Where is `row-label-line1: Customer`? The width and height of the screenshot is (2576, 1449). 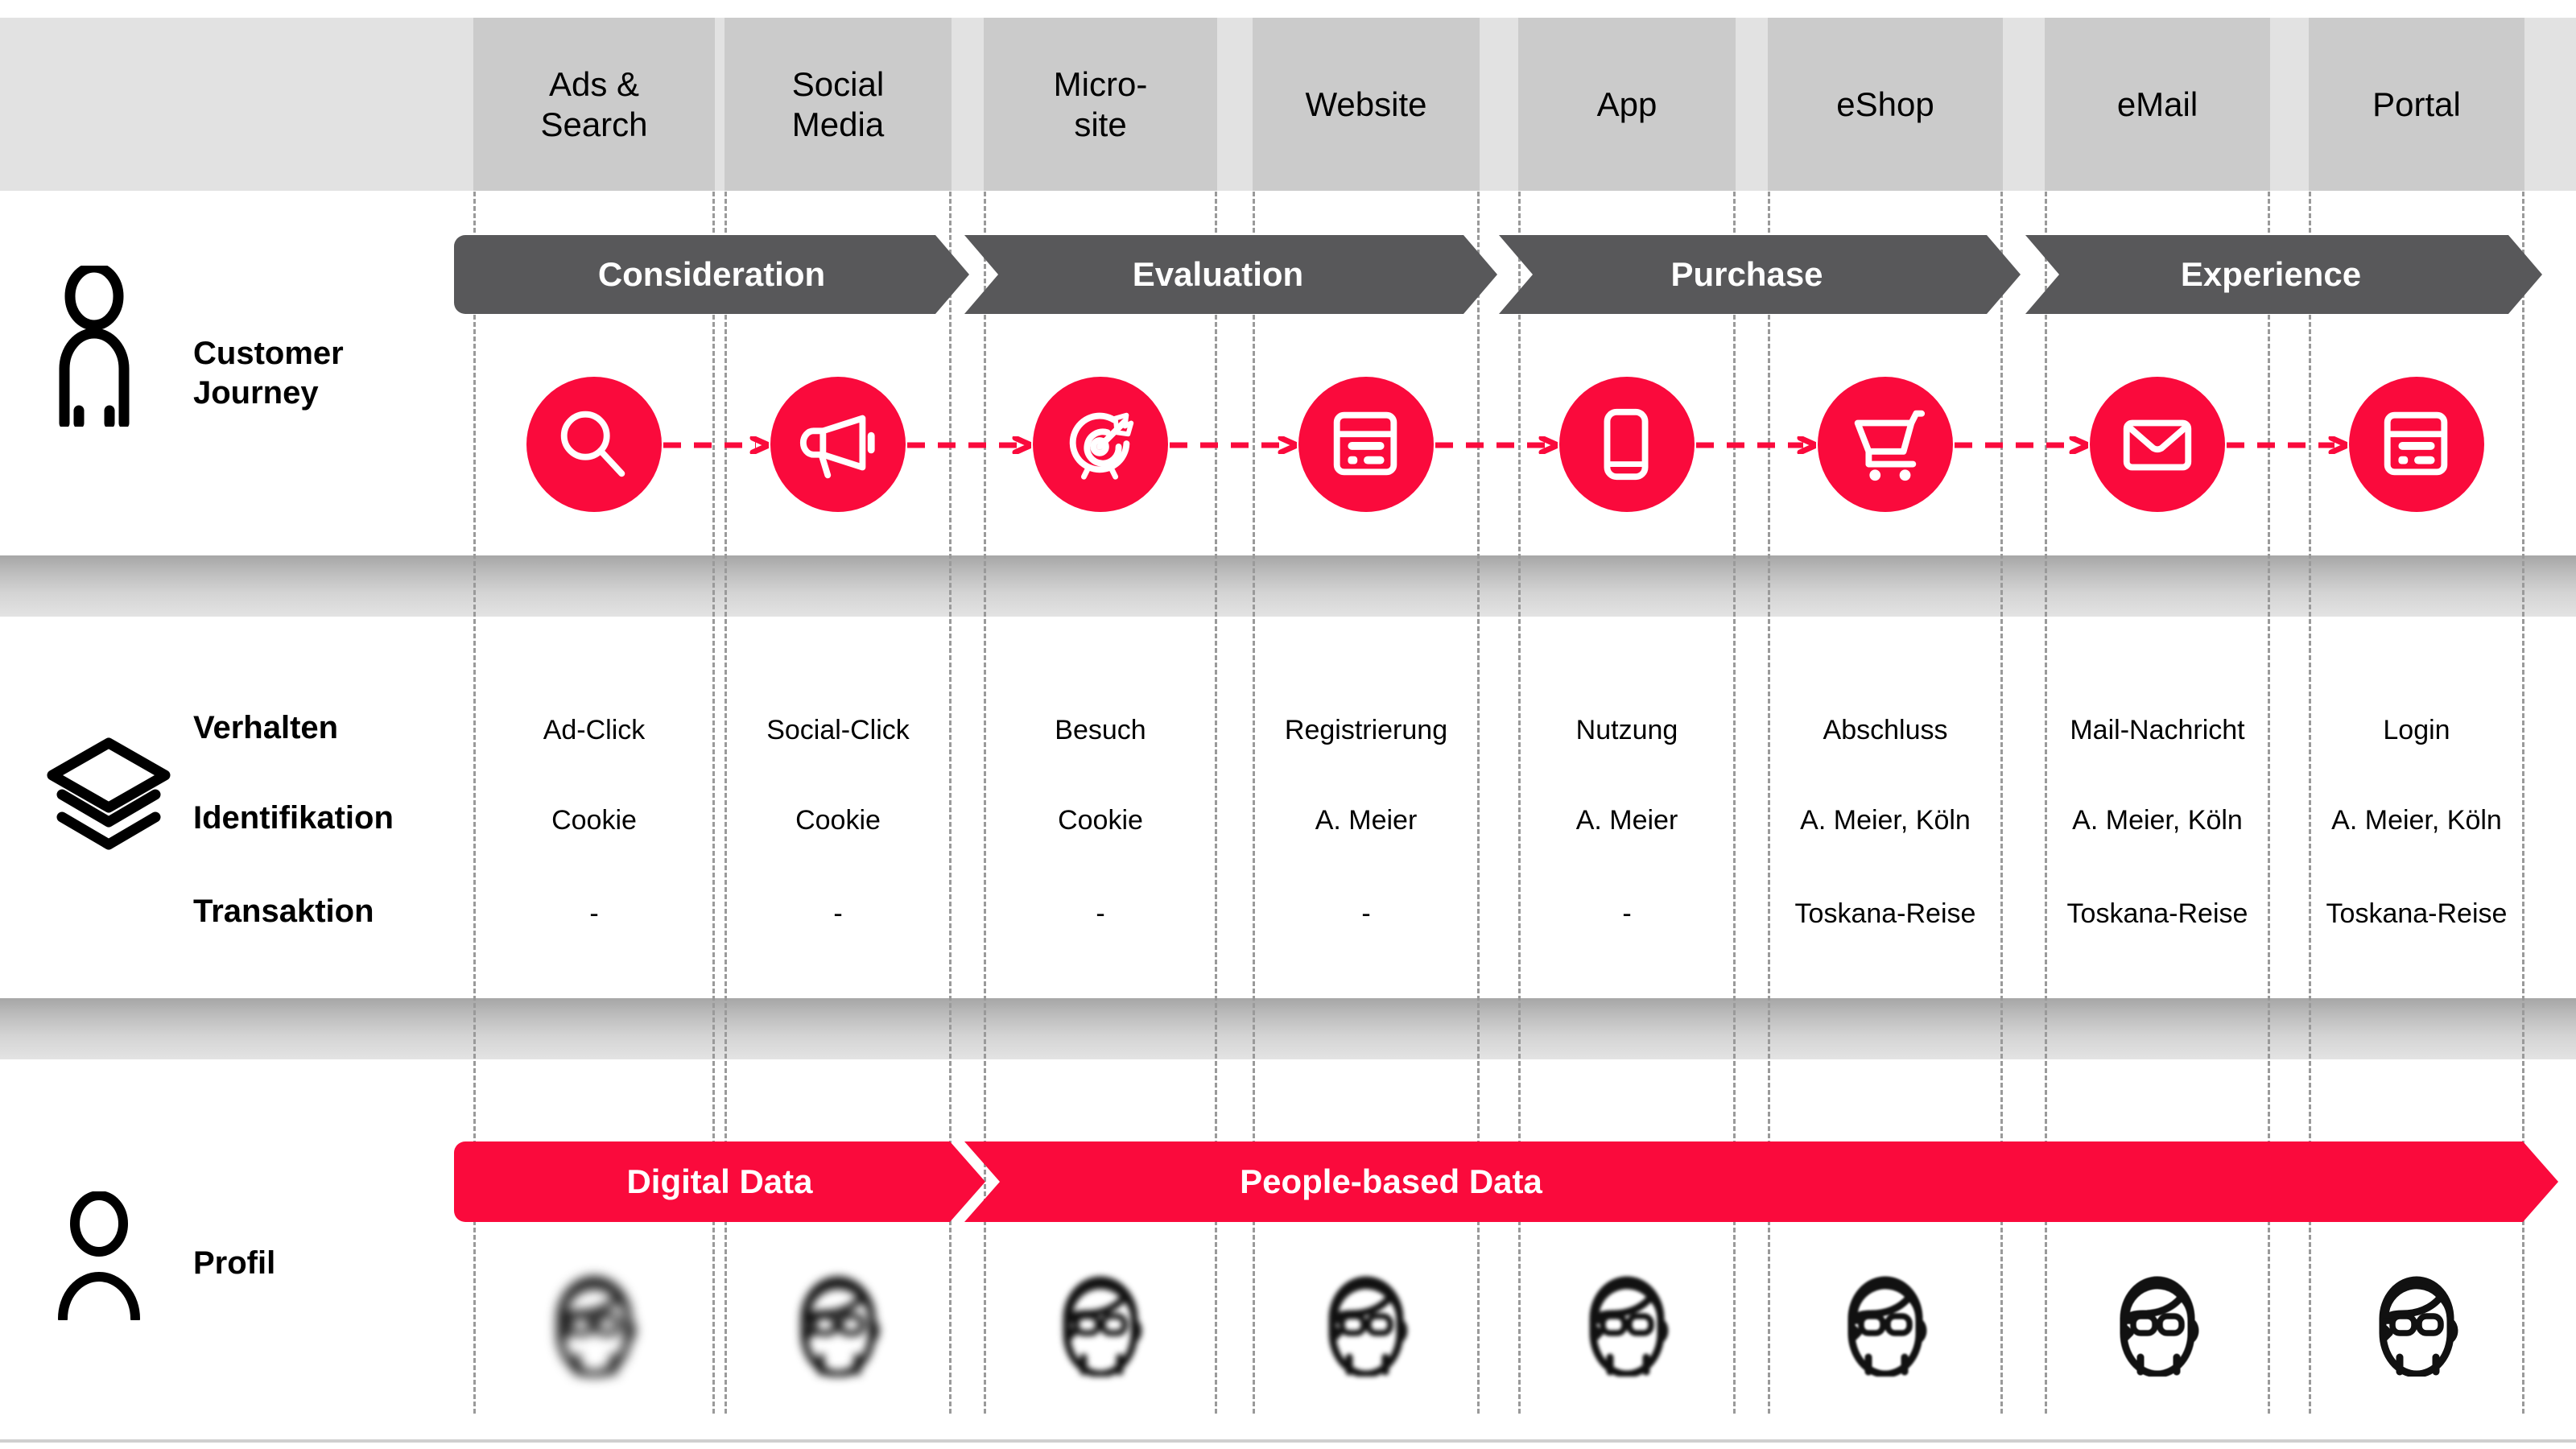 row-label-line1: Customer is located at coordinates (268, 353).